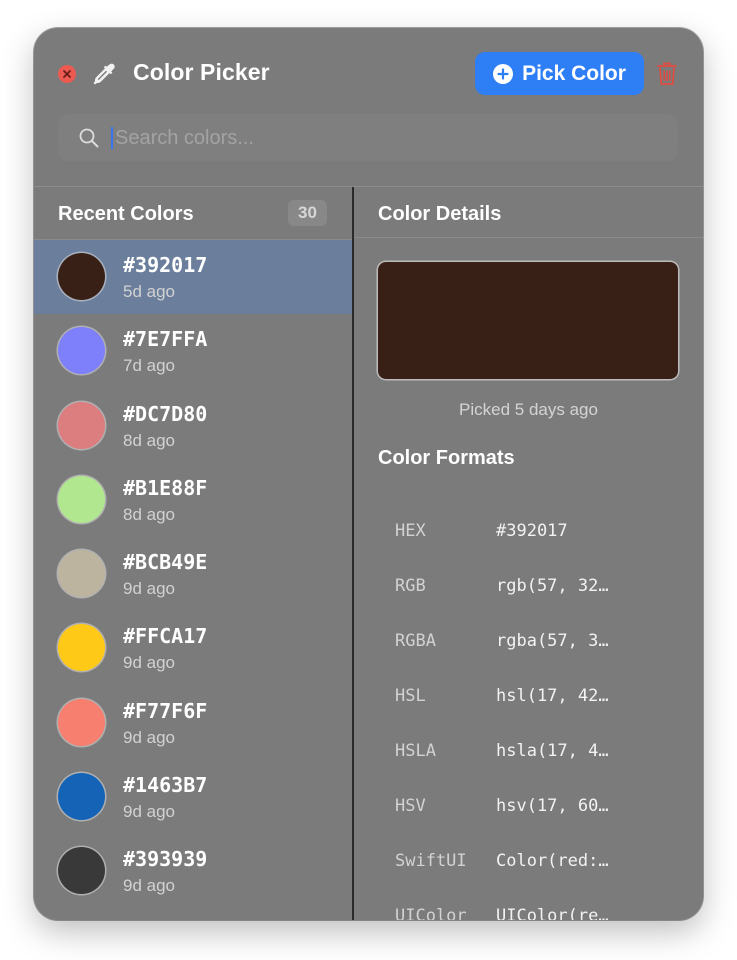 The image size is (737, 960). I want to click on trash-icon, so click(667, 74).